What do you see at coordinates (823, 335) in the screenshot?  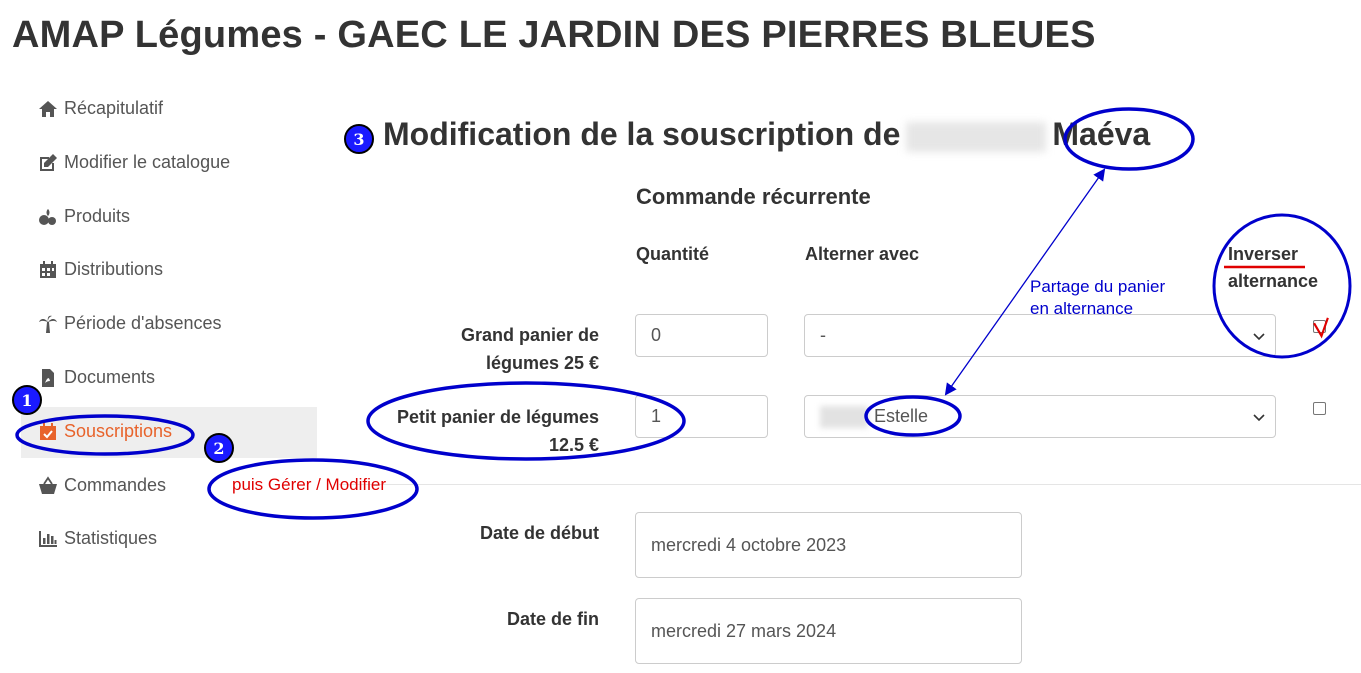 I see `alternate-value: -` at bounding box center [823, 335].